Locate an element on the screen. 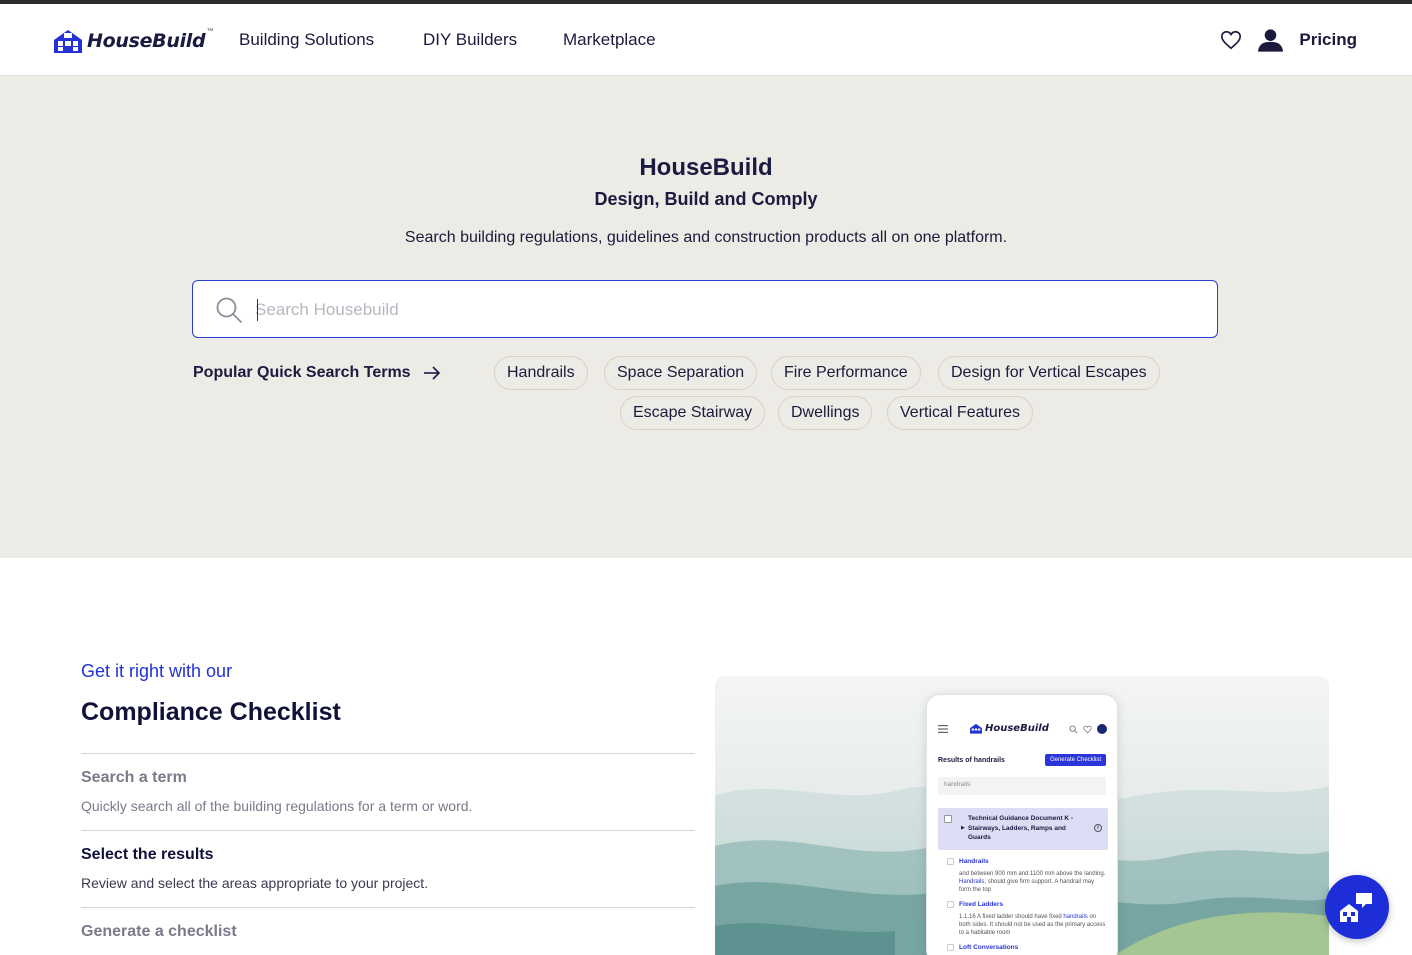 The image size is (1412, 955). chat-button is located at coordinates (1357, 907).